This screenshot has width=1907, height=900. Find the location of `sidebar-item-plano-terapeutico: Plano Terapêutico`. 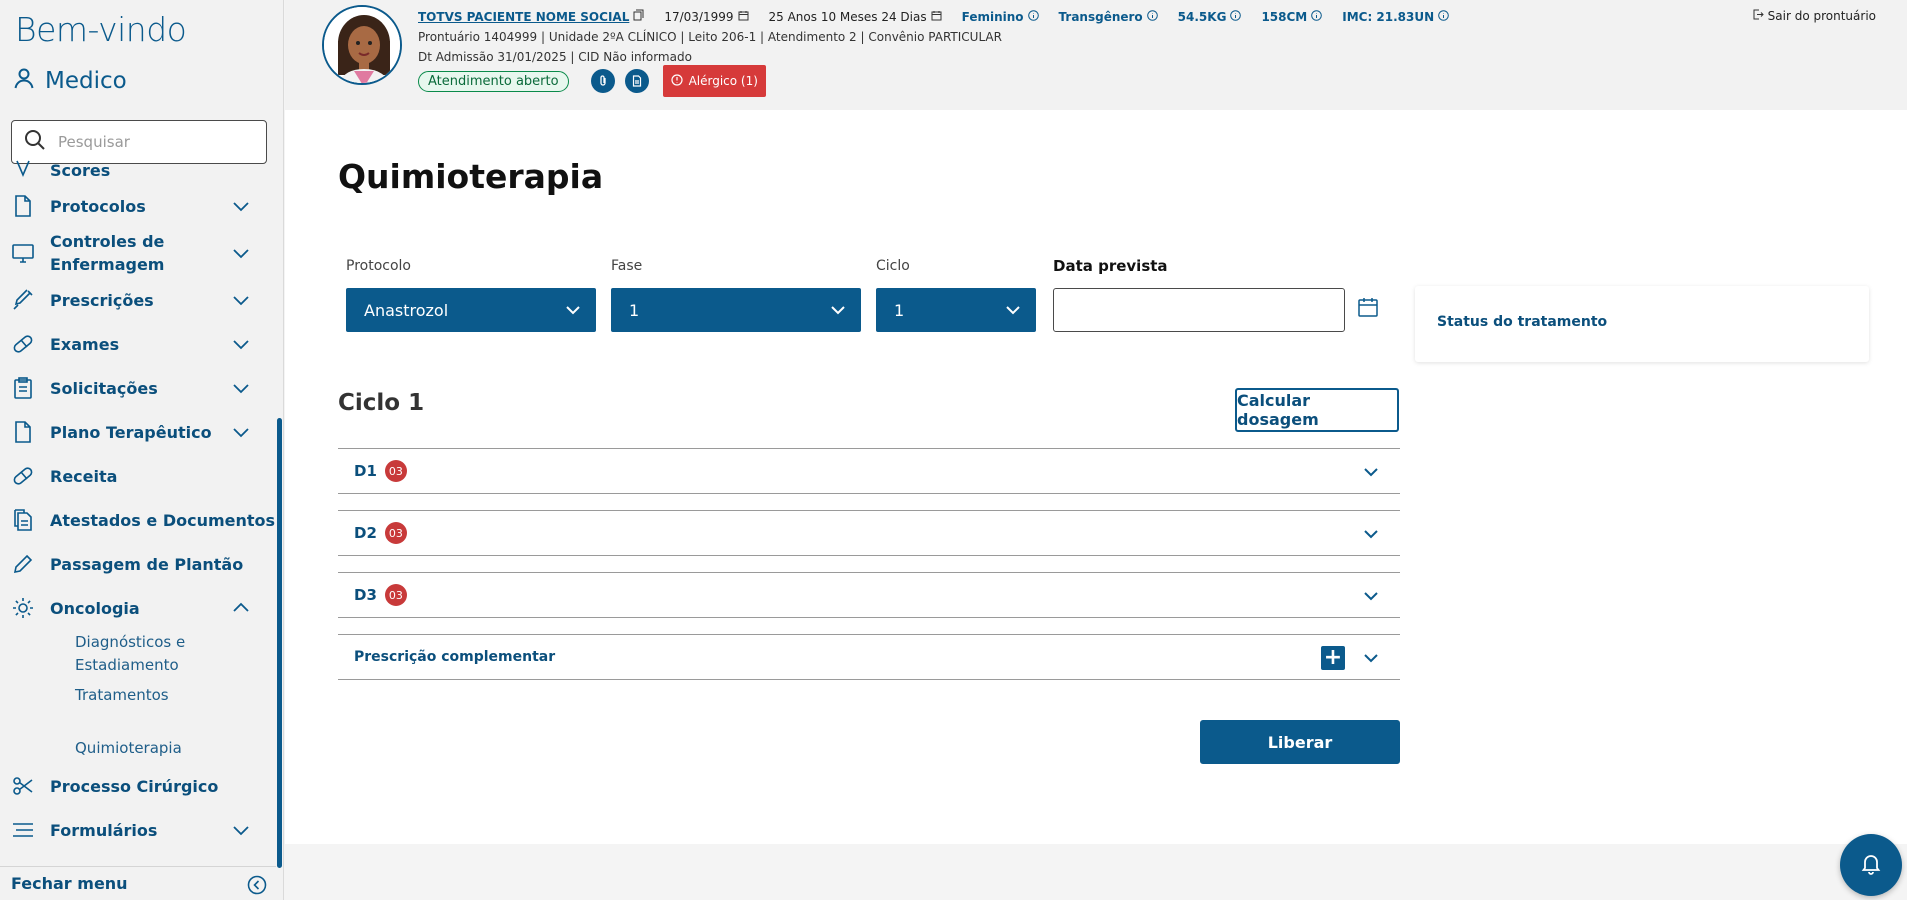

sidebar-item-plano-terapeutico: Plano Terapêutico is located at coordinates (138, 432).